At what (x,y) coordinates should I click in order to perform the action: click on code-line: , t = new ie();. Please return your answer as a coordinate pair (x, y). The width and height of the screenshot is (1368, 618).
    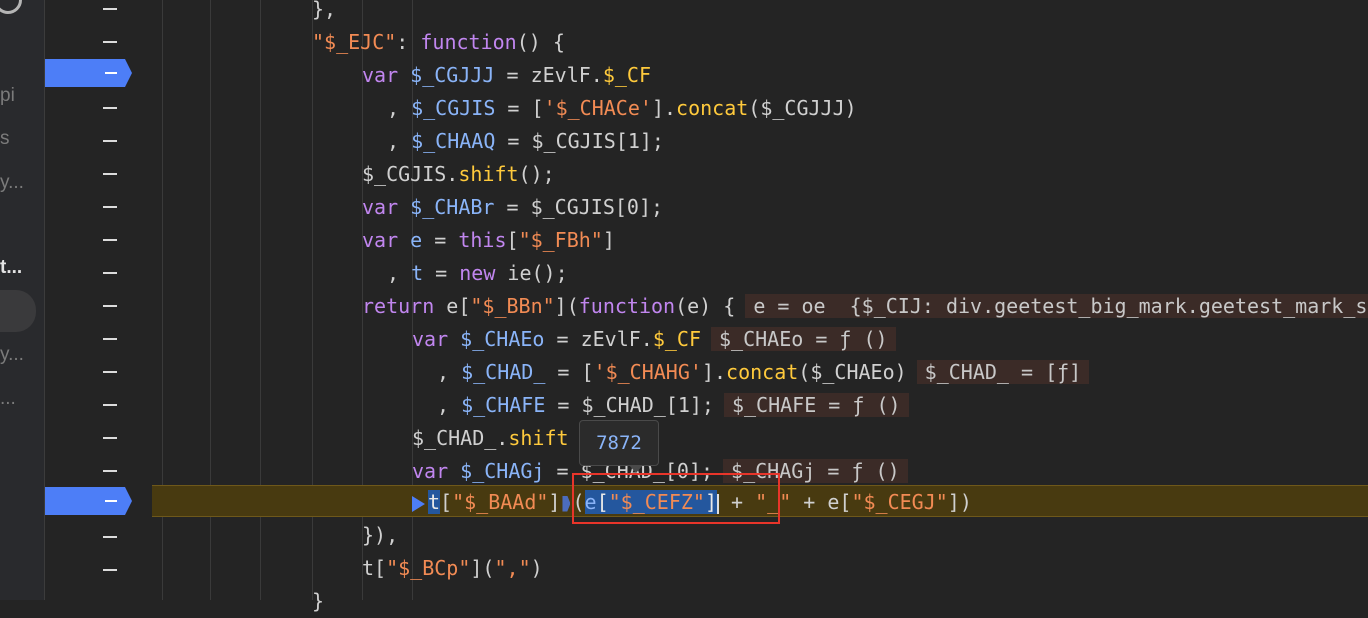
    Looking at the image, I should click on (477, 273).